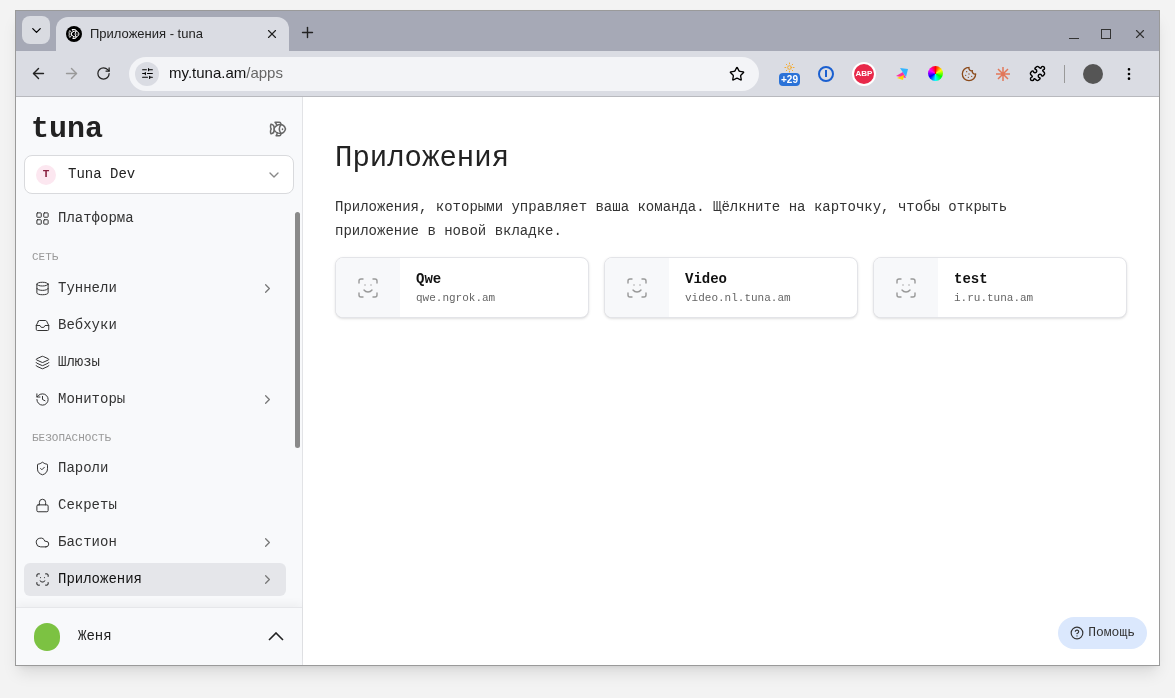 The height and width of the screenshot is (698, 1175). What do you see at coordinates (737, 73) in the screenshot?
I see `star-icon` at bounding box center [737, 73].